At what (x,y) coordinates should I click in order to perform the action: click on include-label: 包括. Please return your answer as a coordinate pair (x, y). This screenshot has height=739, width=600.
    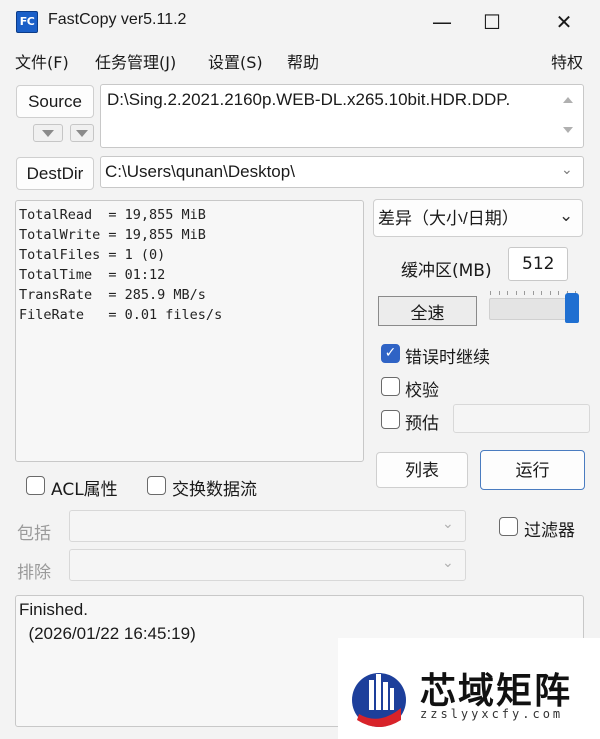
    Looking at the image, I should click on (34, 534).